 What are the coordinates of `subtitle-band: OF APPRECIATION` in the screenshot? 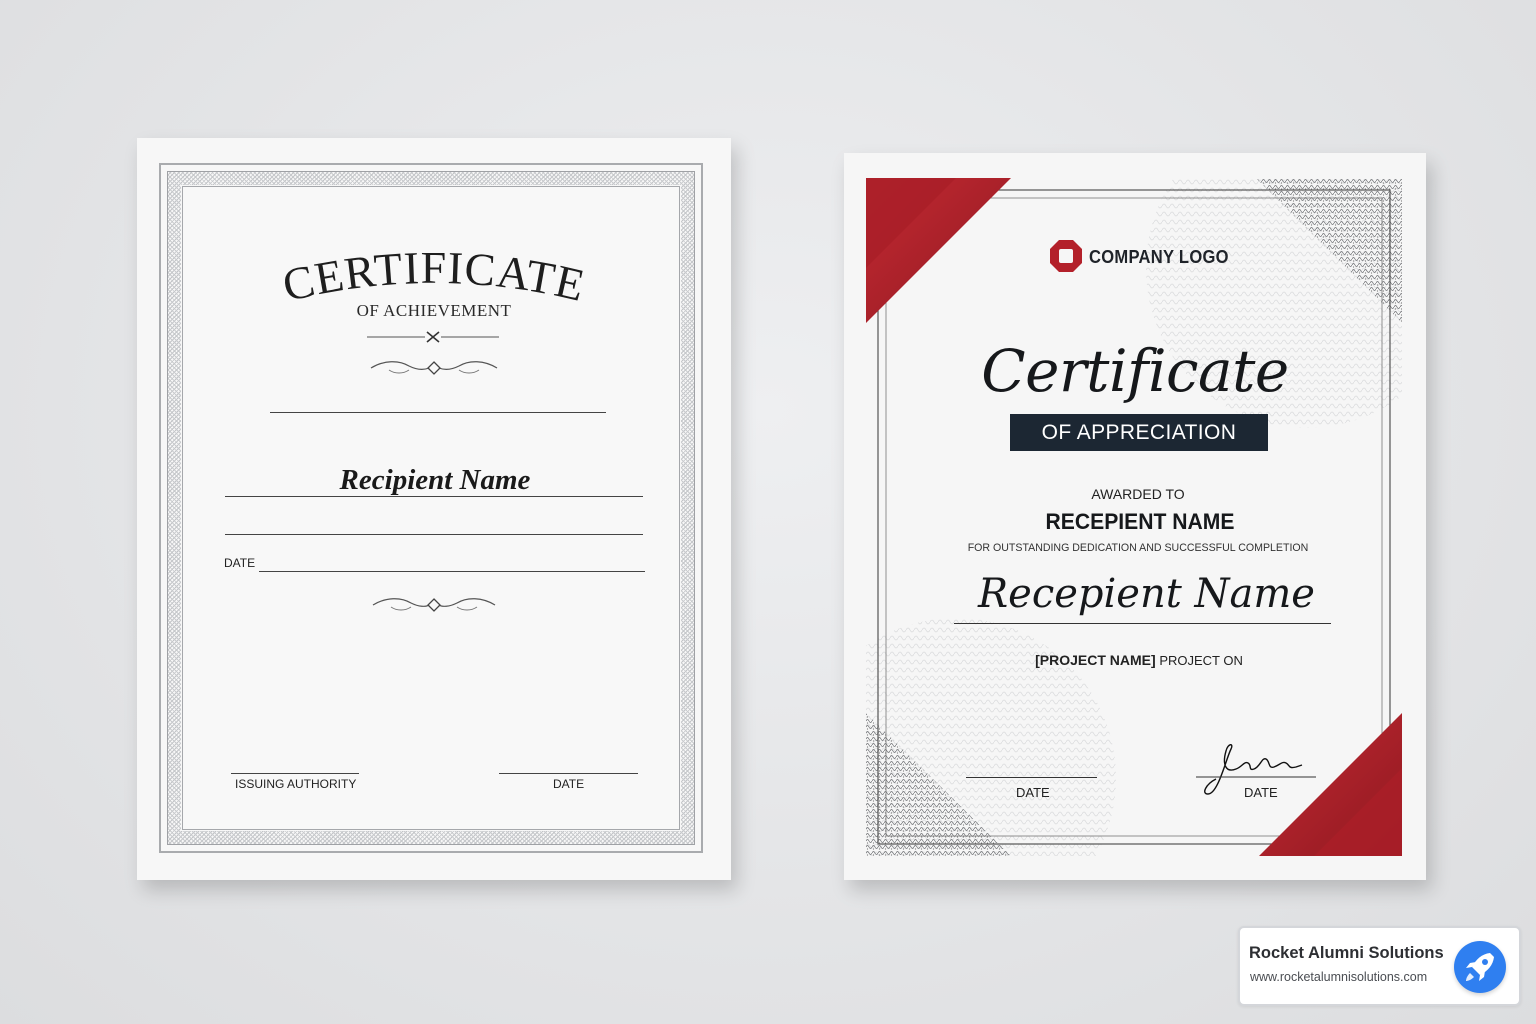 It's located at (1139, 432).